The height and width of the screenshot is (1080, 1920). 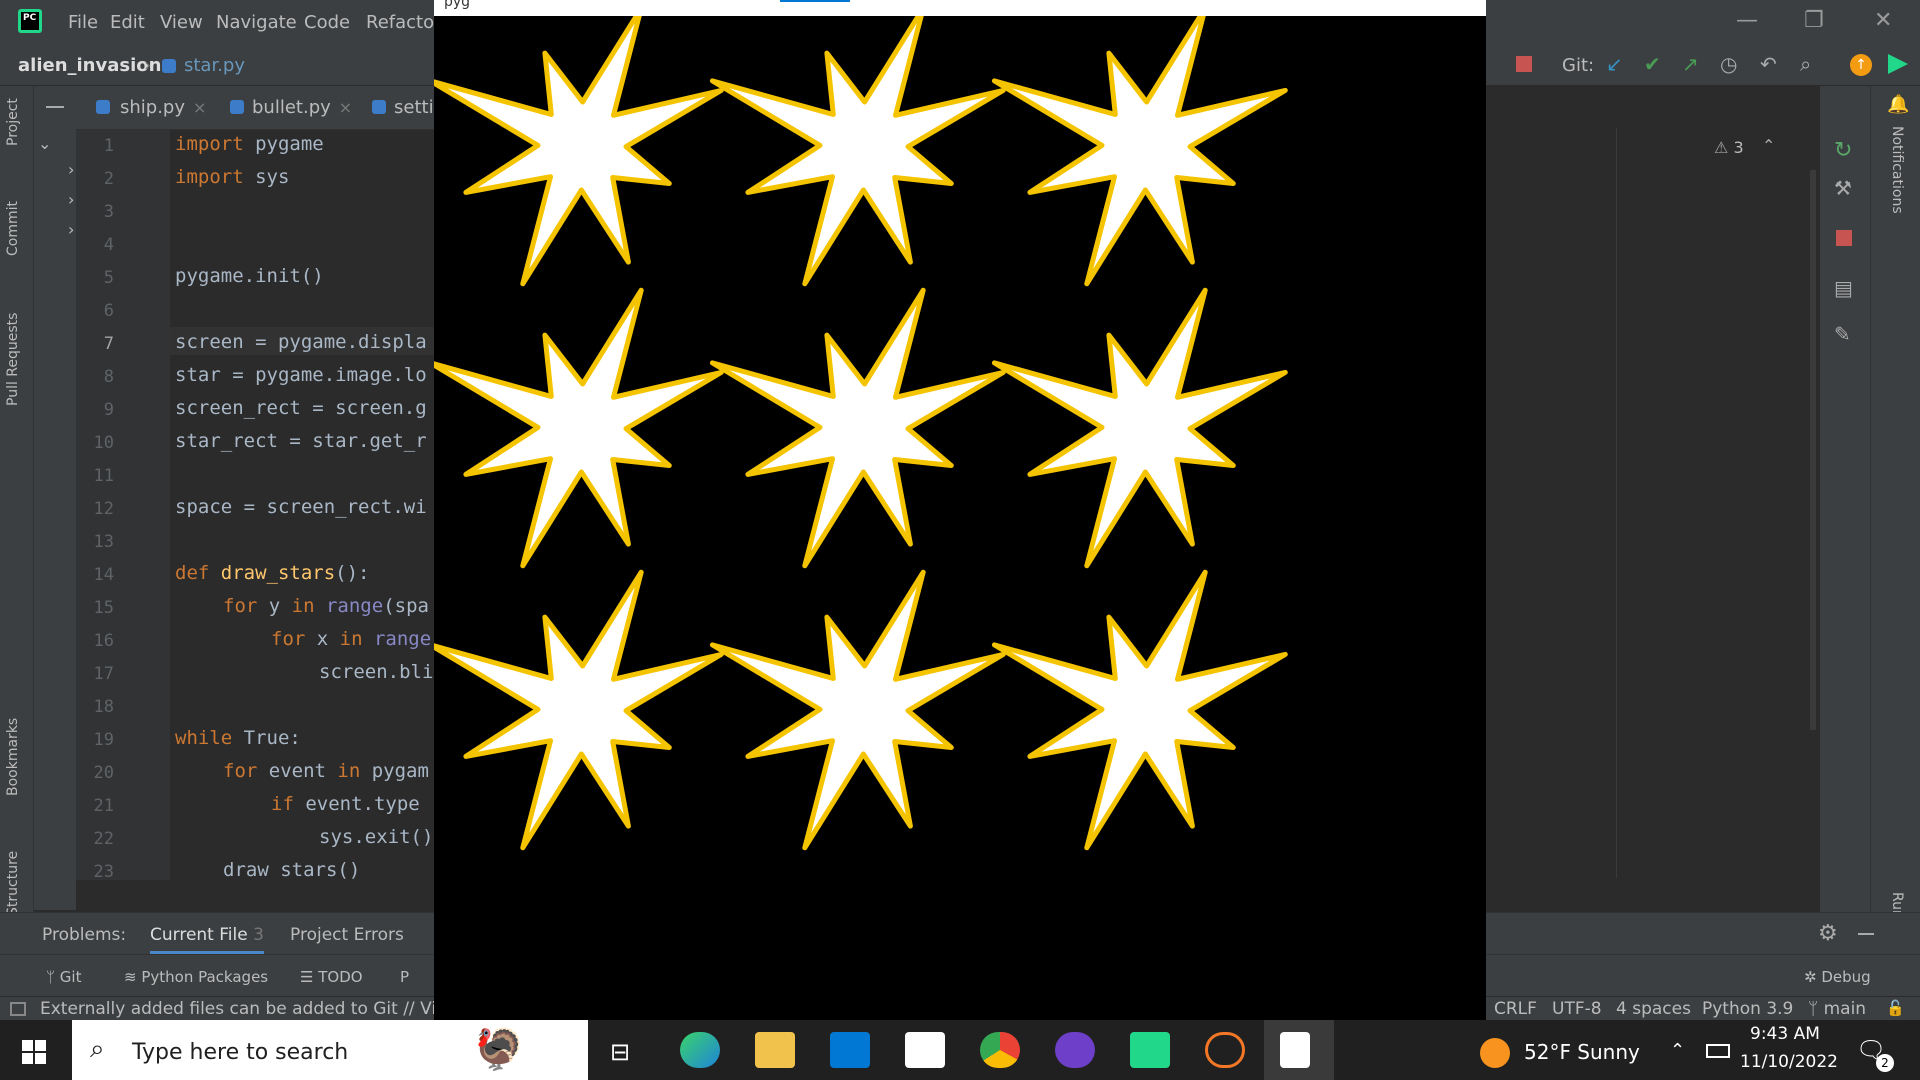 What do you see at coordinates (1577, 1009) in the screenshot?
I see `file-encoding: UTF-8` at bounding box center [1577, 1009].